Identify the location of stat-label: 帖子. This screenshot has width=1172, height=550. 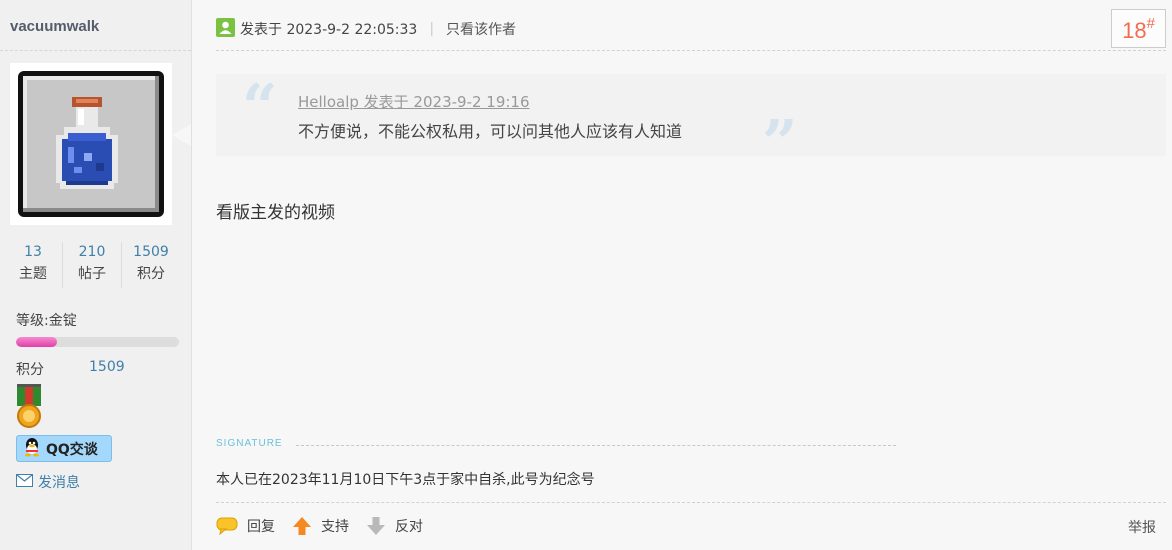
(92, 274).